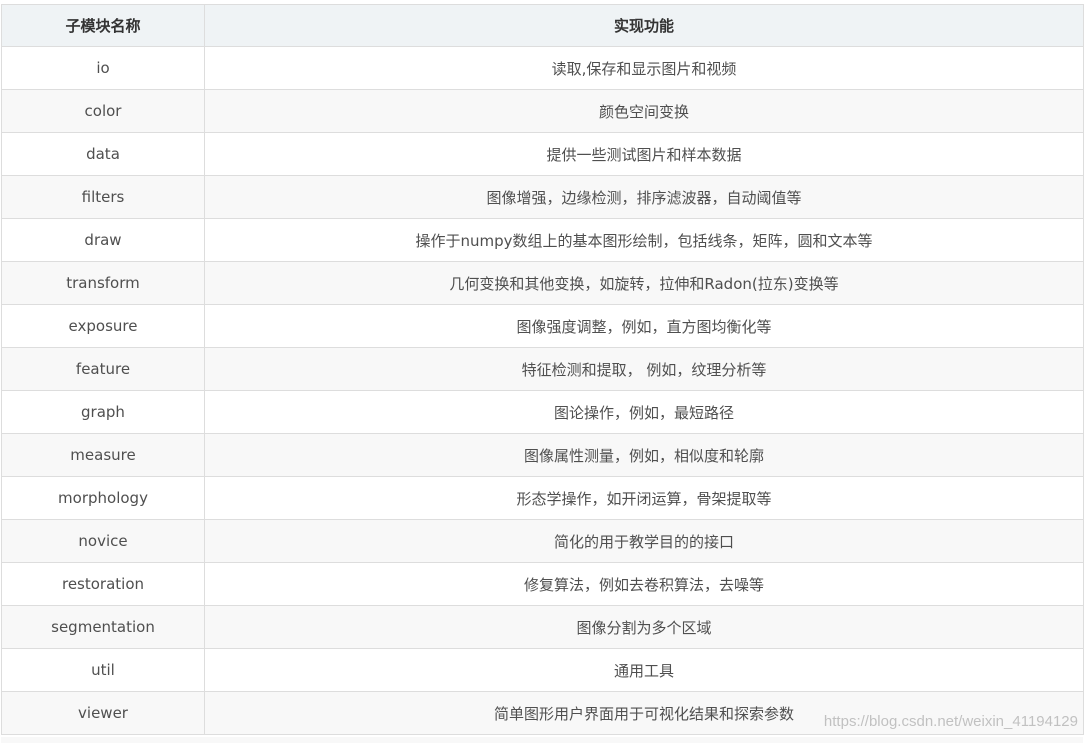 This screenshot has height=743, width=1088. Describe the element at coordinates (644, 412) in the screenshot. I see `cell-function: 图论操作，例如，最短路径` at that location.